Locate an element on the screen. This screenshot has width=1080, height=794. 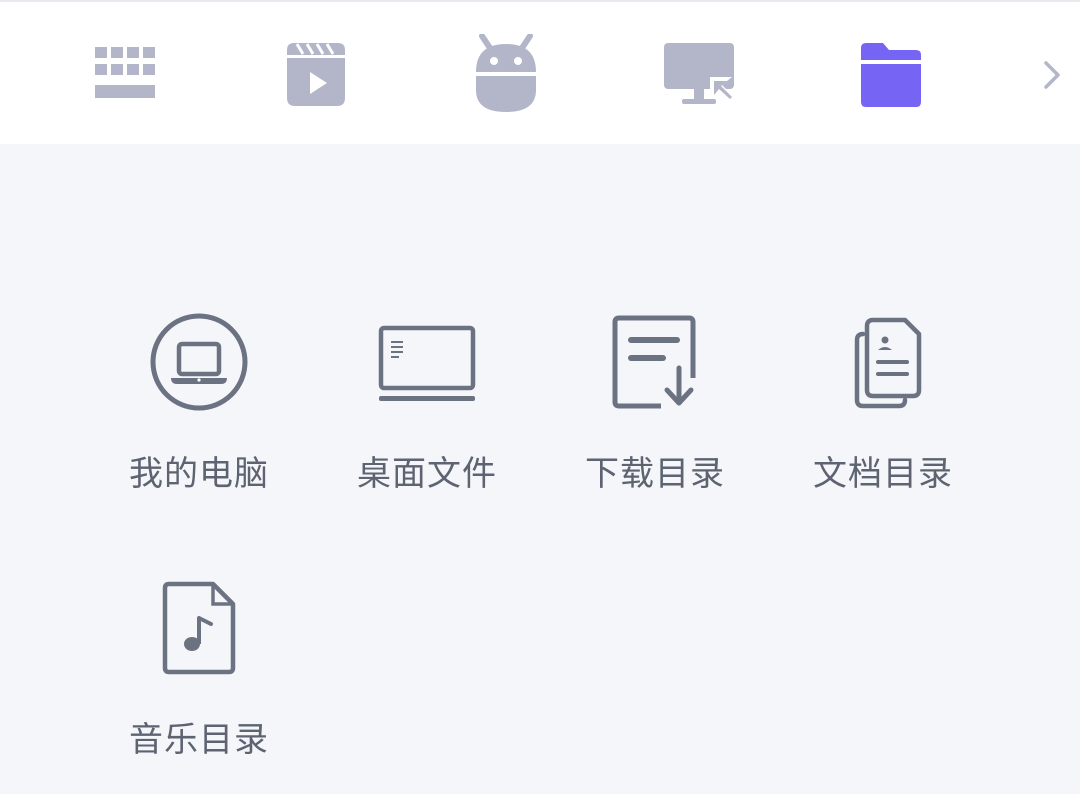
folder-icon is located at coordinates (891, 75).